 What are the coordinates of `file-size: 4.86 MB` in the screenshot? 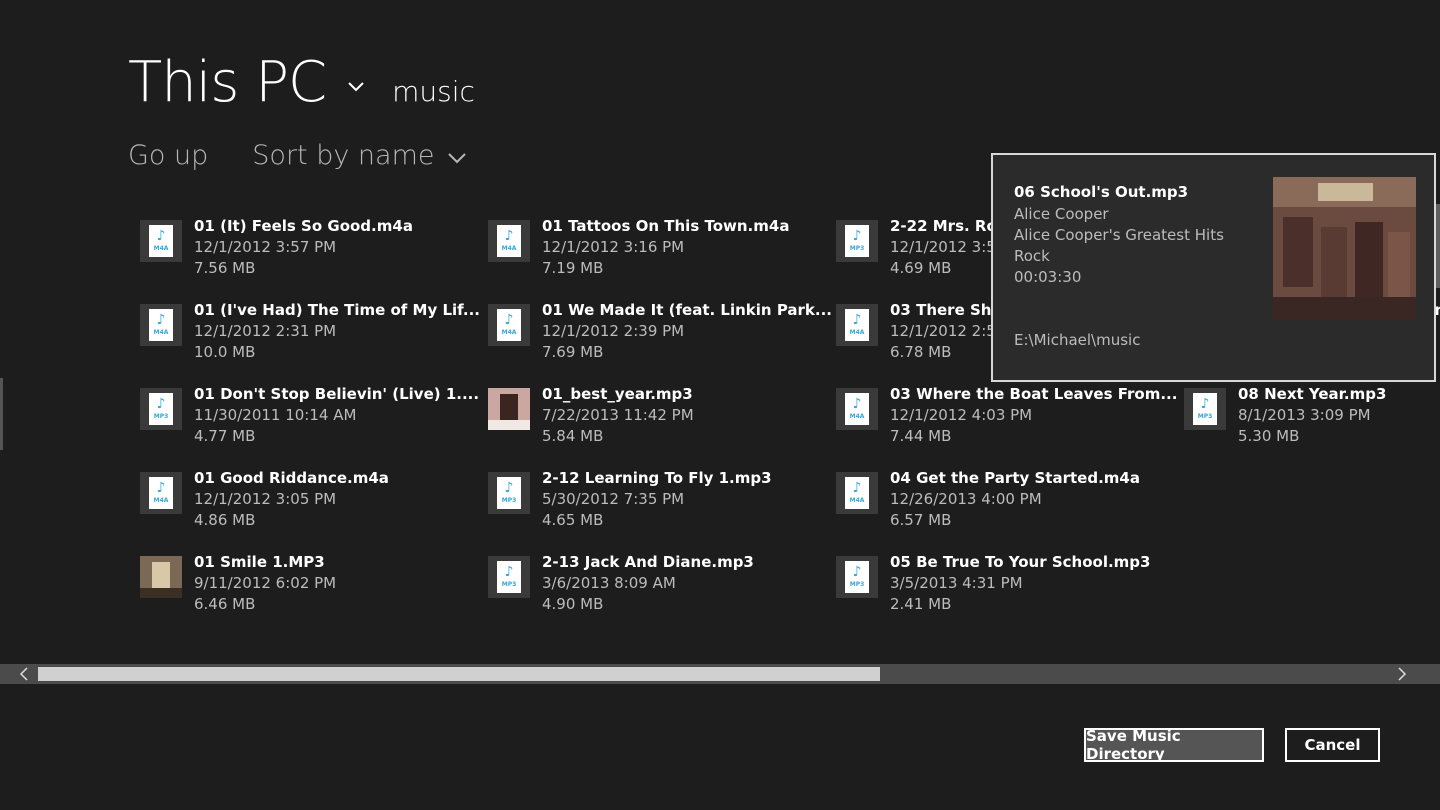 It's located at (225, 520).